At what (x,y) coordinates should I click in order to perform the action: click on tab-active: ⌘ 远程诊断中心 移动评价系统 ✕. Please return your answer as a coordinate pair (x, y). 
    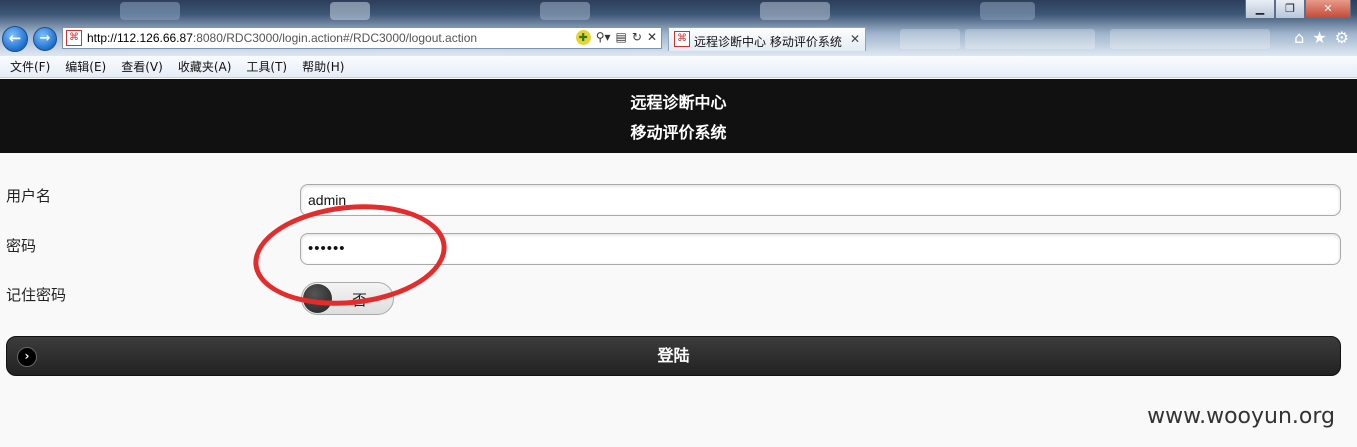
    Looking at the image, I should click on (767, 39).